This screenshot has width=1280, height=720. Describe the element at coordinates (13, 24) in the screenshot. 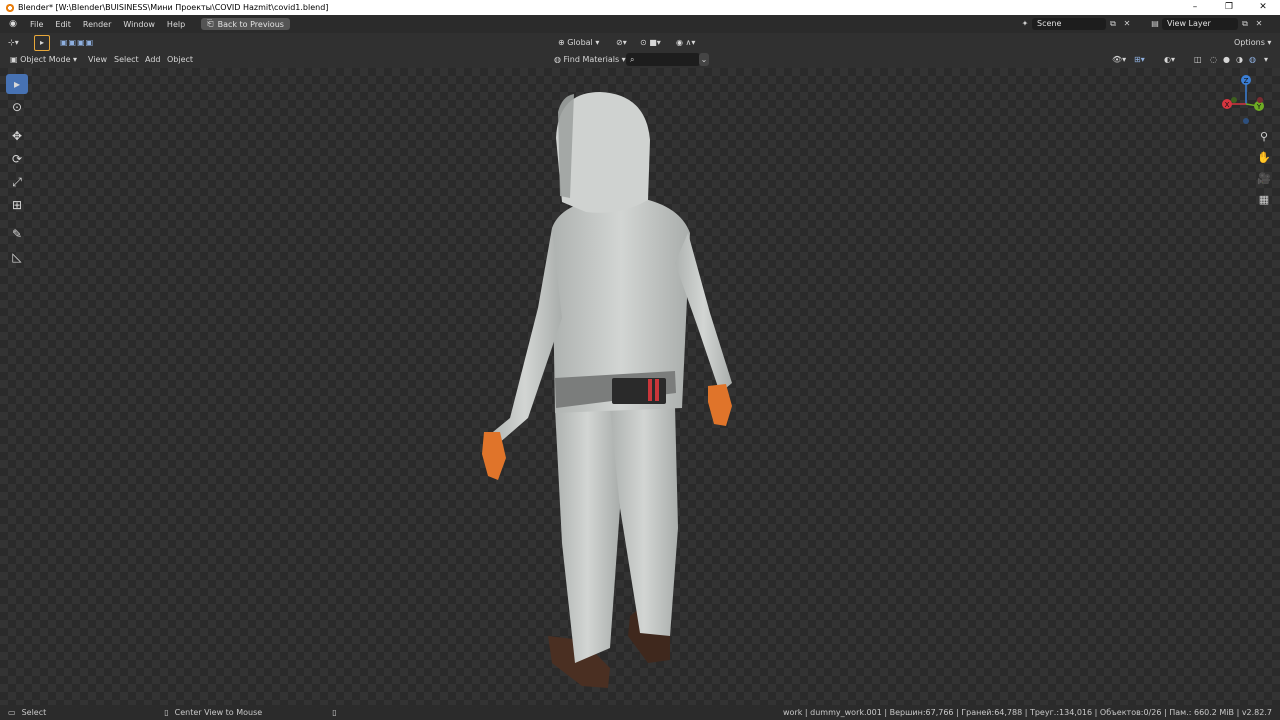

I see `blender-menu-icon: ◉` at that location.